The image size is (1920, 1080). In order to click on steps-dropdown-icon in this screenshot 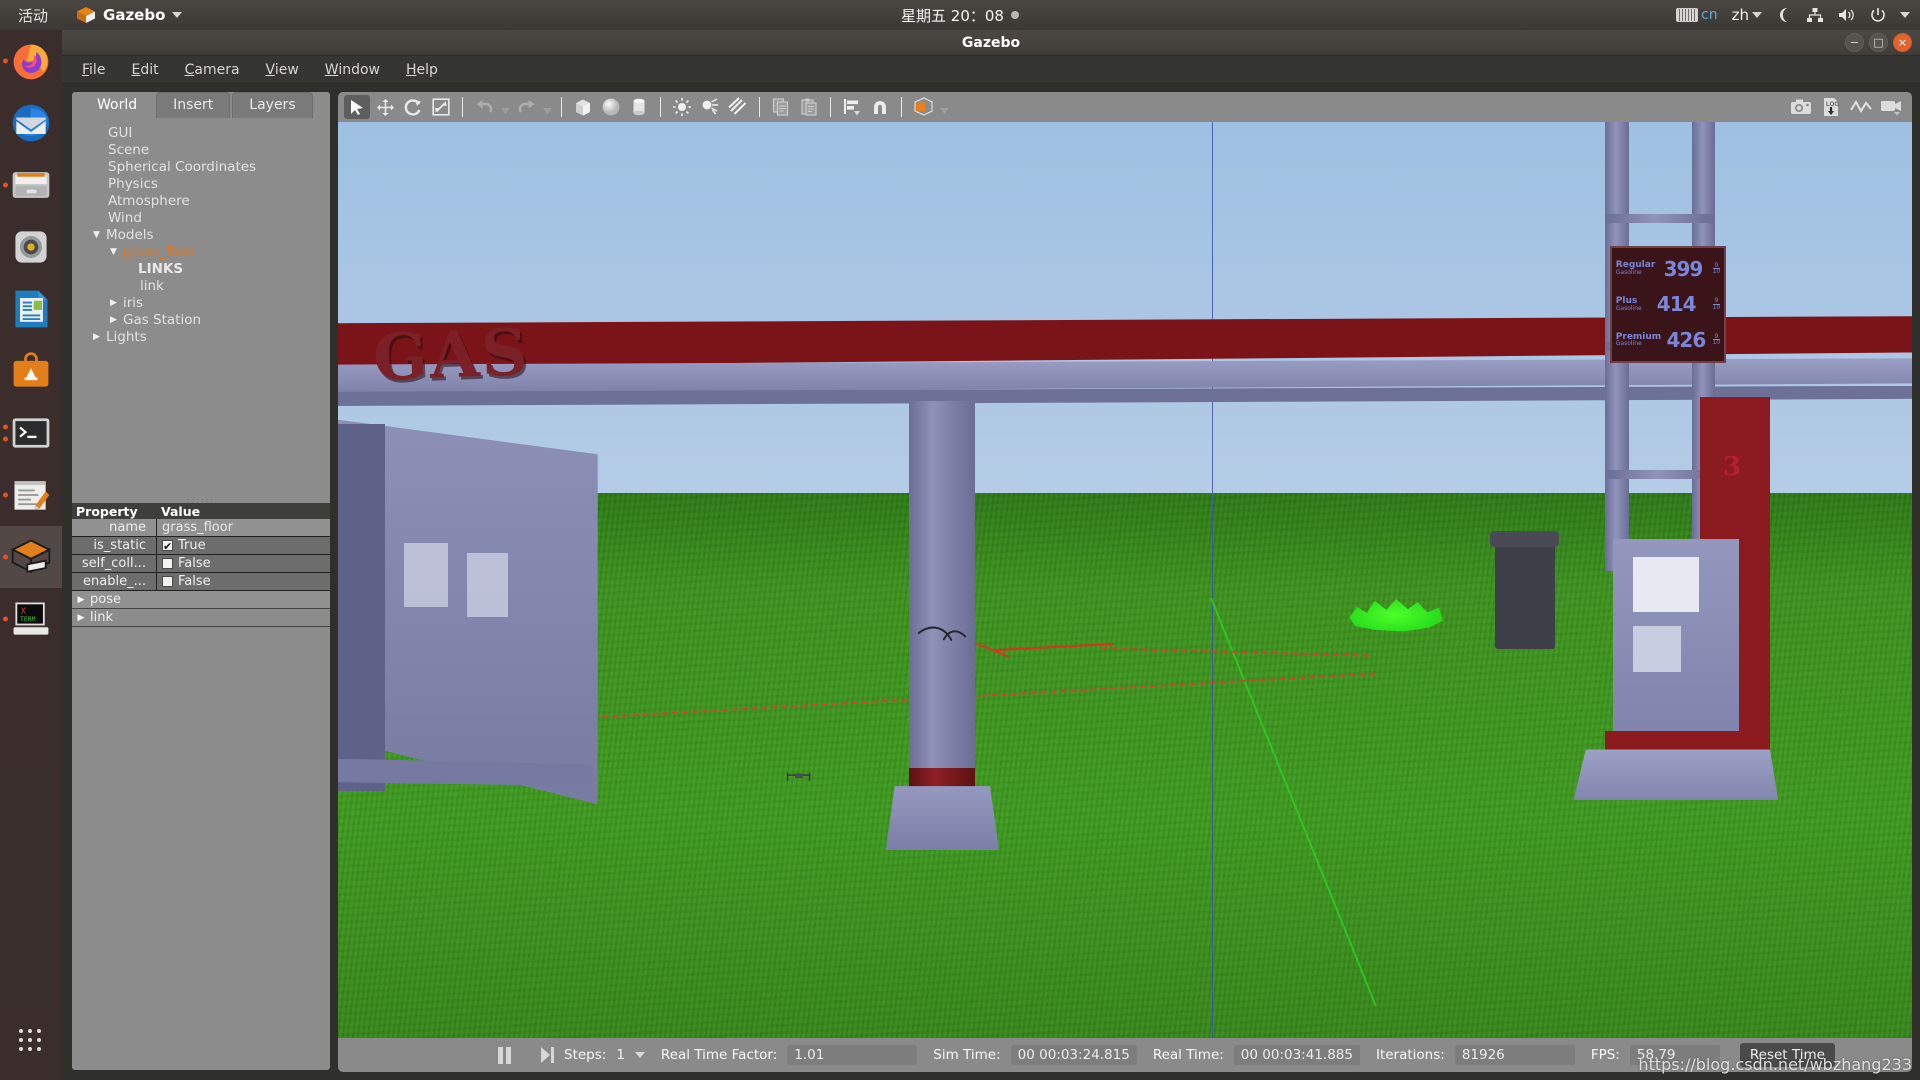, I will do `click(639, 1055)`.